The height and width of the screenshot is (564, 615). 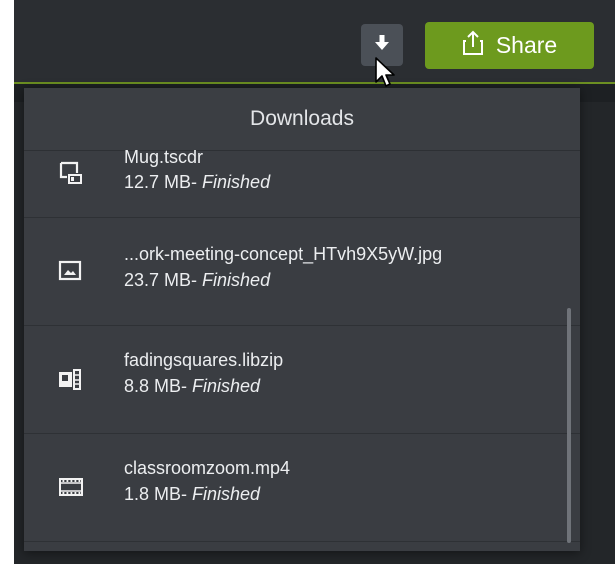 I want to click on share-button: Share, so click(x=509, y=45).